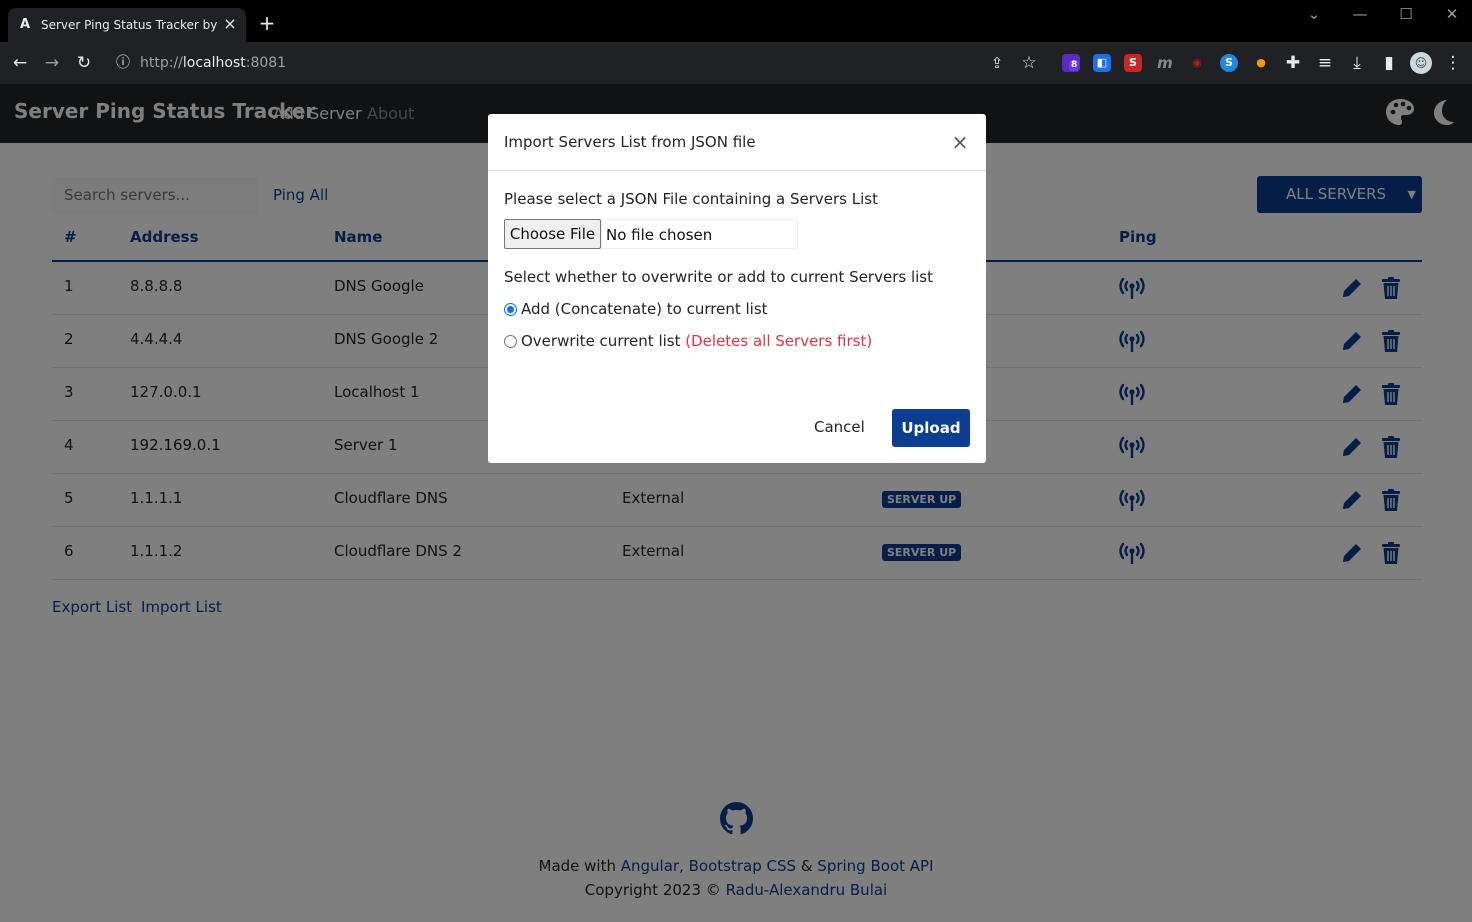 The height and width of the screenshot is (922, 1472). Describe the element at coordinates (1261, 63) in the screenshot. I see `extension-icon: ●` at that location.